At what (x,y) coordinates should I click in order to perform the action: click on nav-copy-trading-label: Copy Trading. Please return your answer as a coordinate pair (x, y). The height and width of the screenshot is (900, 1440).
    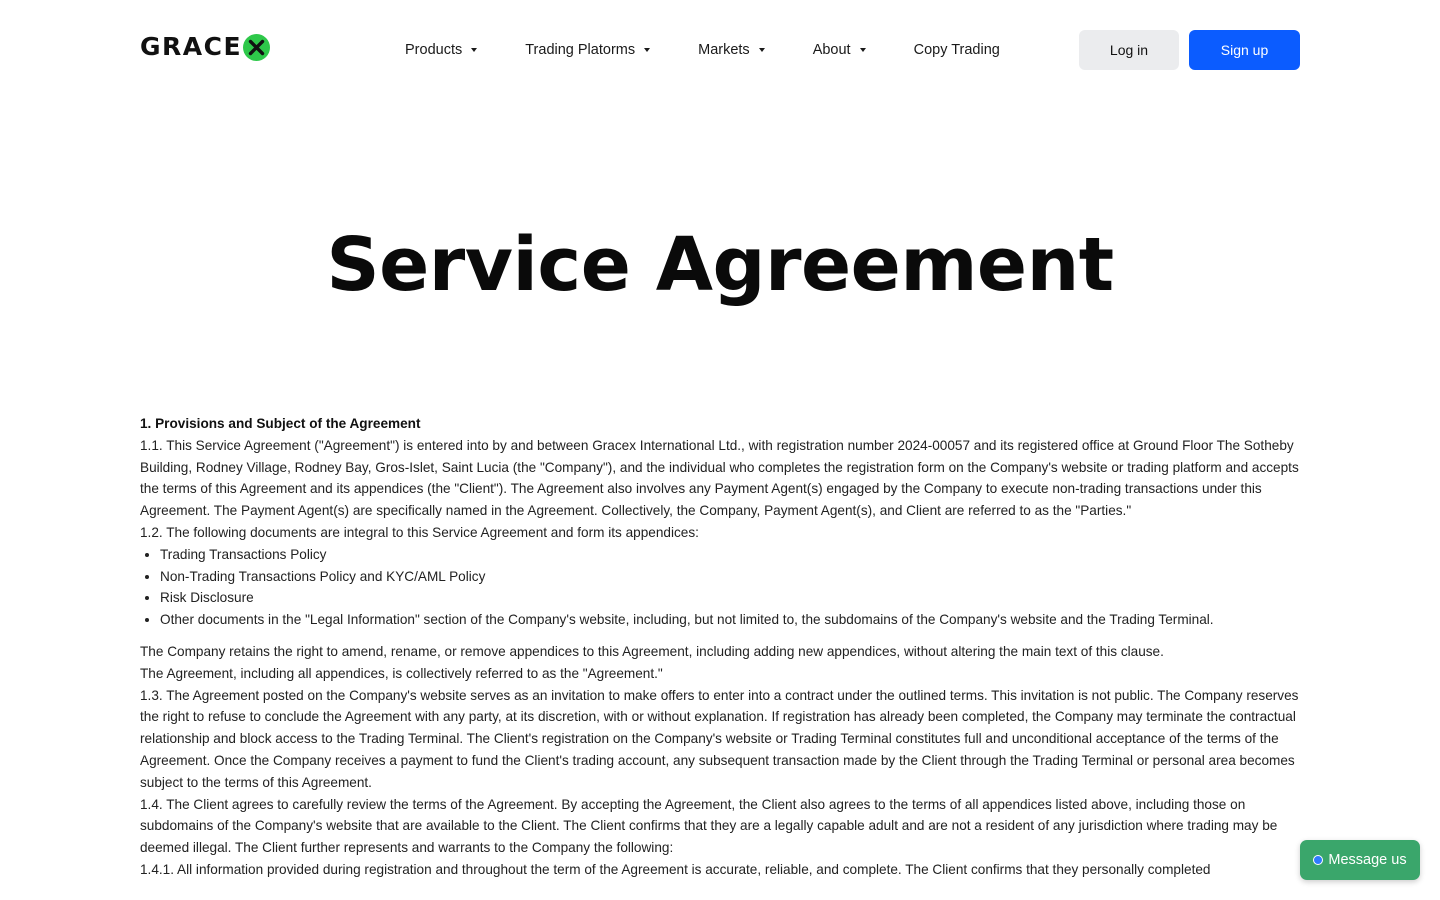
    Looking at the image, I should click on (956, 50).